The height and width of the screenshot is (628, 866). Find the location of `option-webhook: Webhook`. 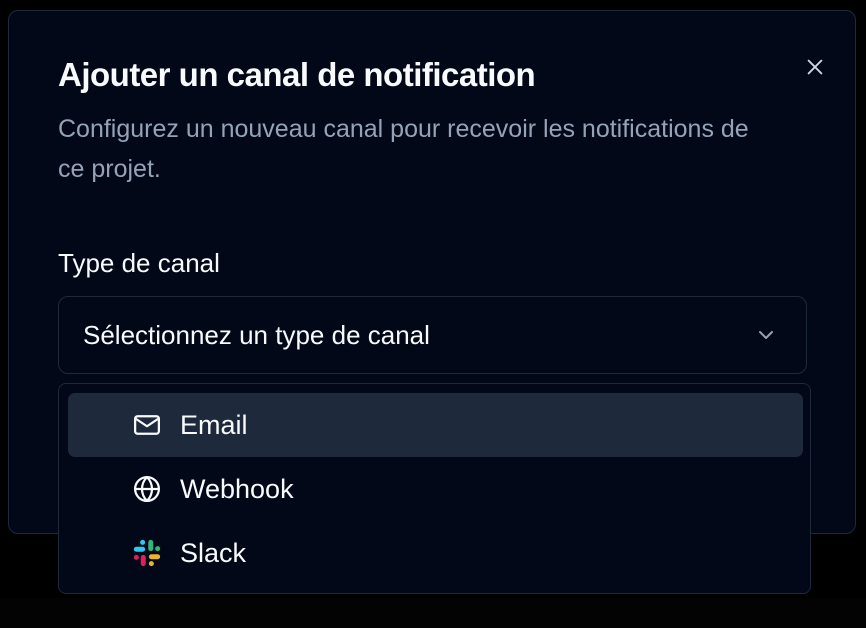

option-webhook: Webhook is located at coordinates (435, 489).